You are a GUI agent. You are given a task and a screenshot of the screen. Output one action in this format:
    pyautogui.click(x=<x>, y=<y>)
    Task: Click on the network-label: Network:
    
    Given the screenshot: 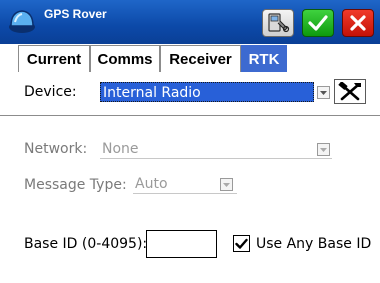 What is the action you would take?
    pyautogui.click(x=56, y=149)
    